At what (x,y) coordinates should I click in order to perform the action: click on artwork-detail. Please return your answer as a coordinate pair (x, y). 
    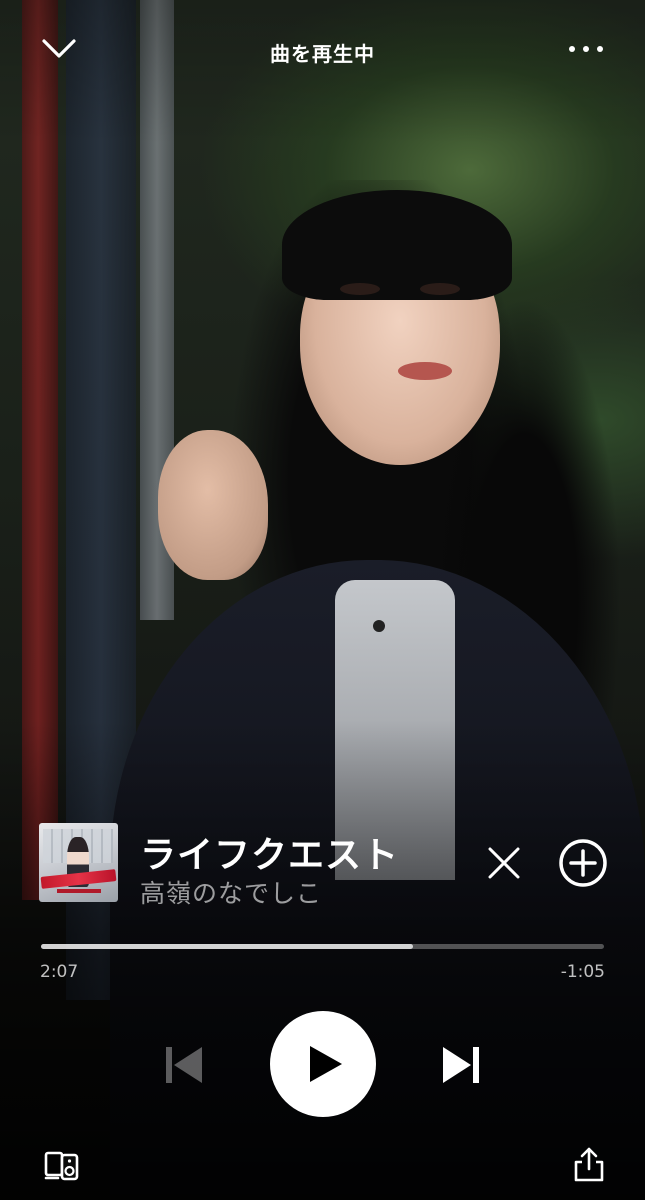
    Looking at the image, I should click on (79, 891).